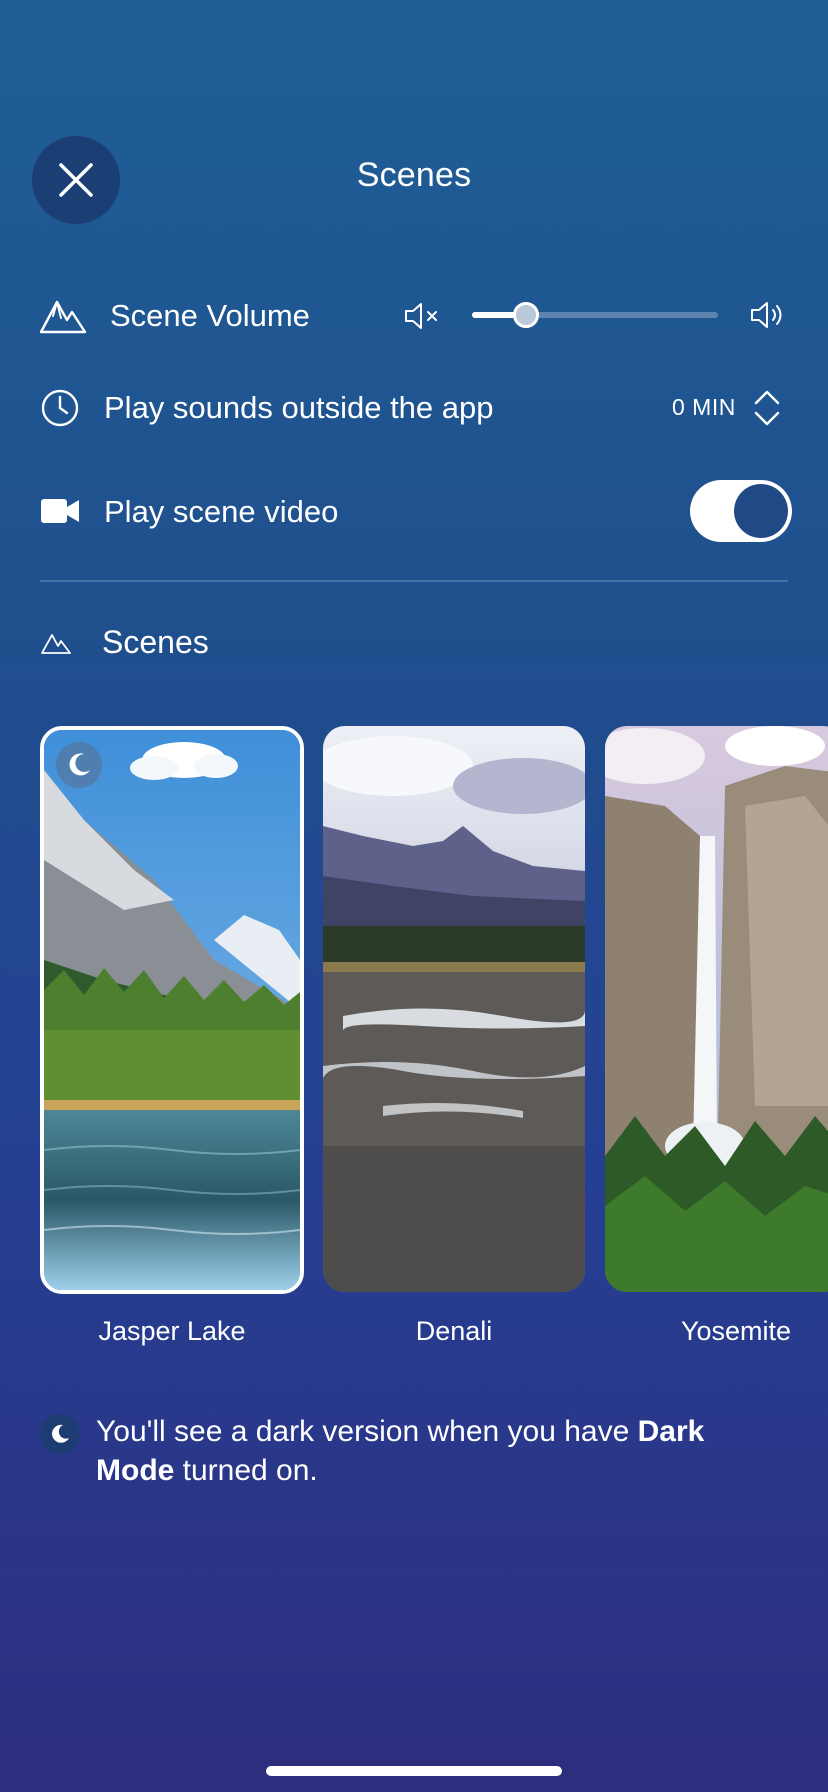  Describe the element at coordinates (414, 1771) in the screenshot. I see `home-indicator` at that location.